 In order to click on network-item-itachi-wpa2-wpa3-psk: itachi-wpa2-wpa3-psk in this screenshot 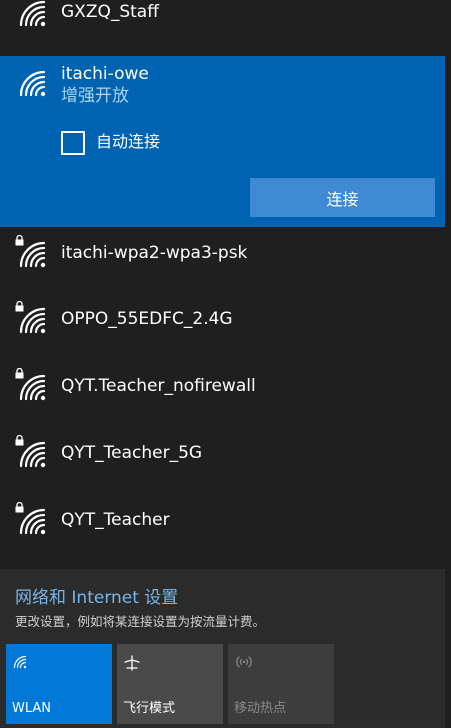, I will do `click(222, 255)`.